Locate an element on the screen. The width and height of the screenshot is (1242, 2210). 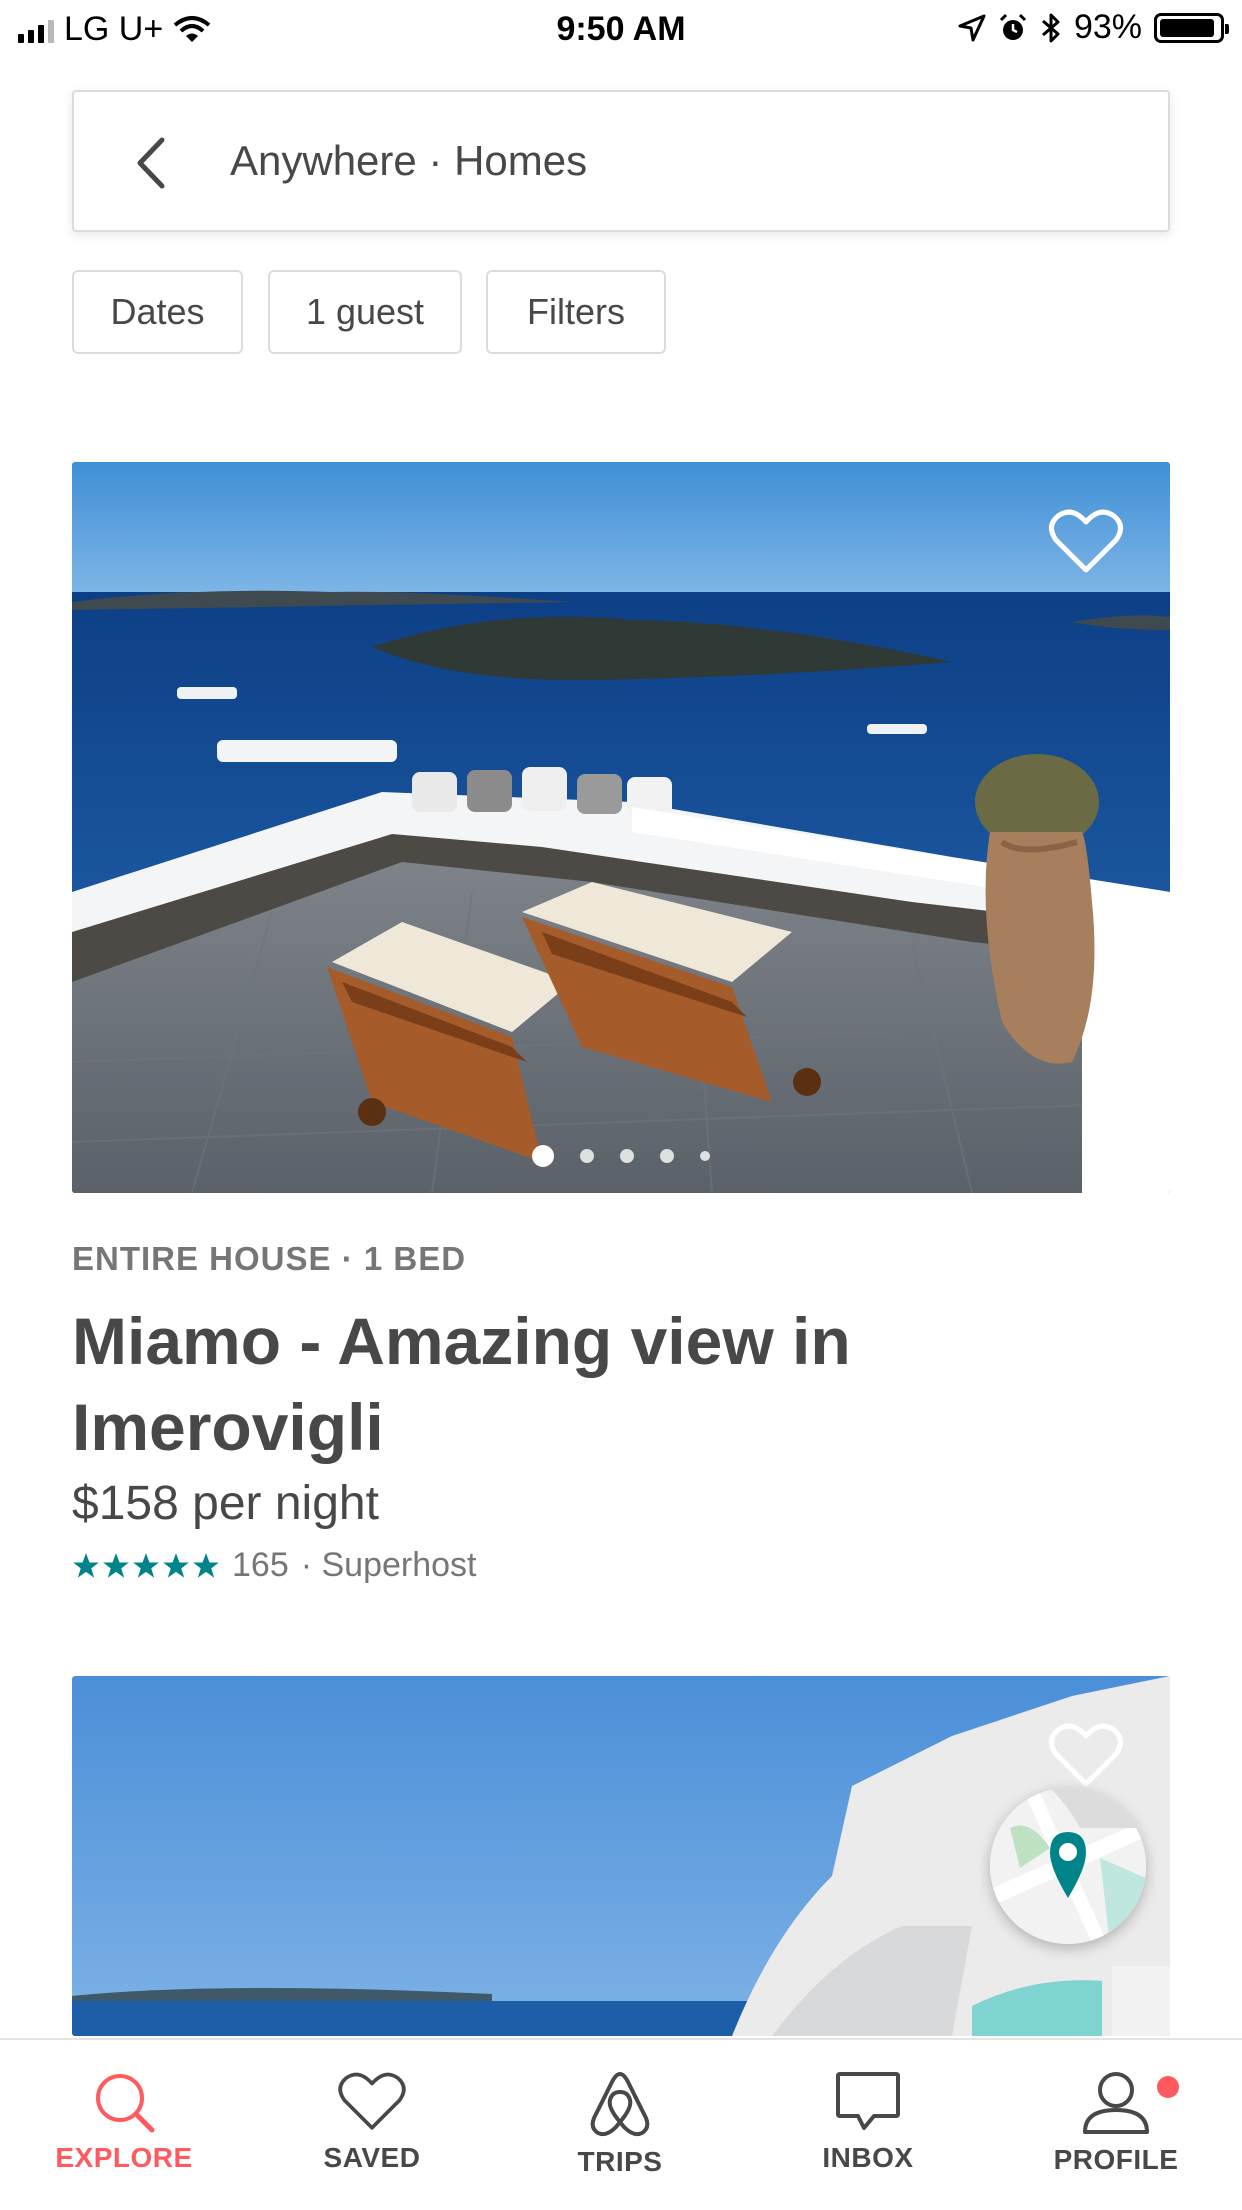
chevron-left-icon is located at coordinates (152, 163).